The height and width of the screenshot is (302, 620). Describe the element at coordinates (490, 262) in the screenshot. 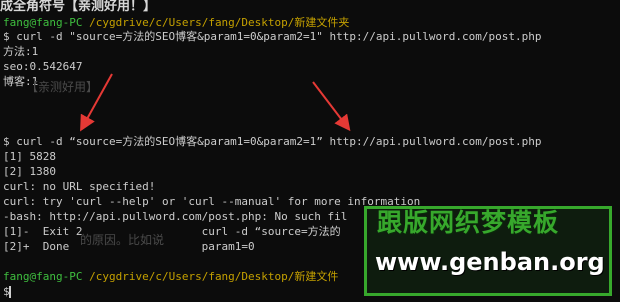

I see `watermark-url: www.genban.org` at that location.